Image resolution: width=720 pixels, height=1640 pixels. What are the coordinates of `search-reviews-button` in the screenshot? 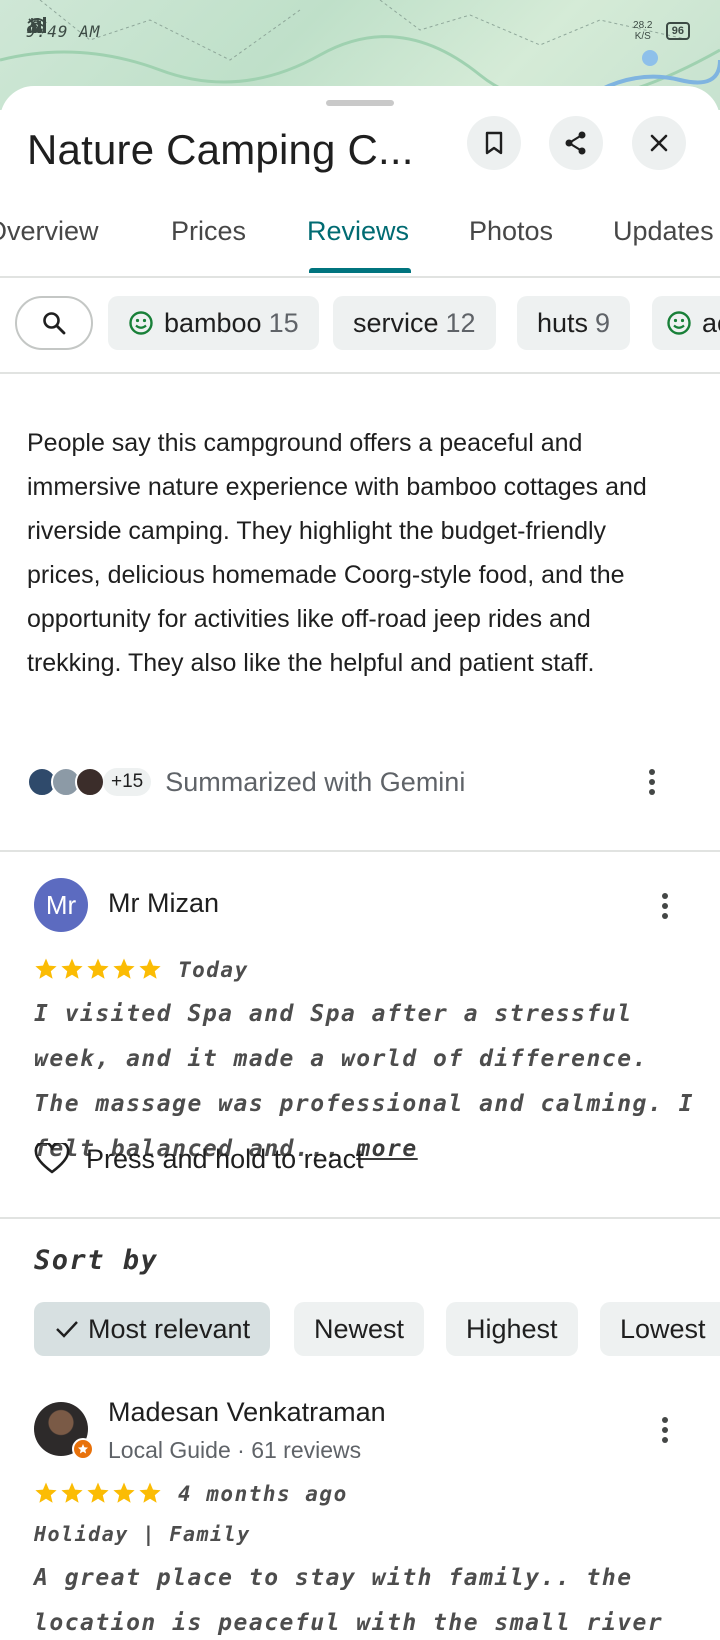 It's located at (54, 323).